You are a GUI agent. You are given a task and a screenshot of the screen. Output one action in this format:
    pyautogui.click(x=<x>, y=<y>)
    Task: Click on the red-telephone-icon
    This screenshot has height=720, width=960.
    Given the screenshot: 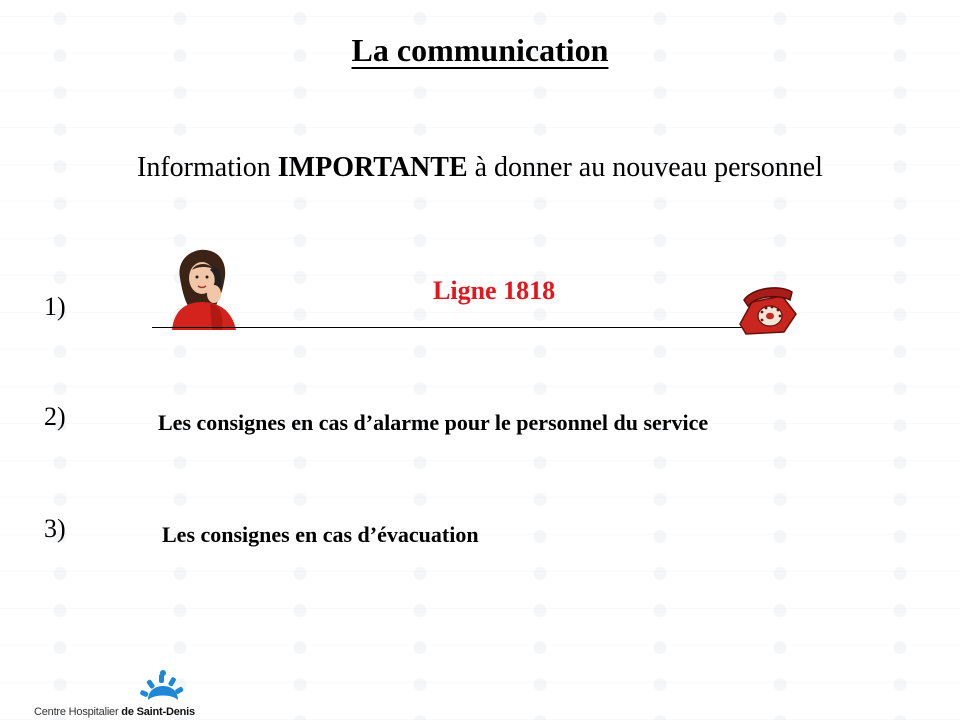 What is the action you would take?
    pyautogui.click(x=768, y=311)
    